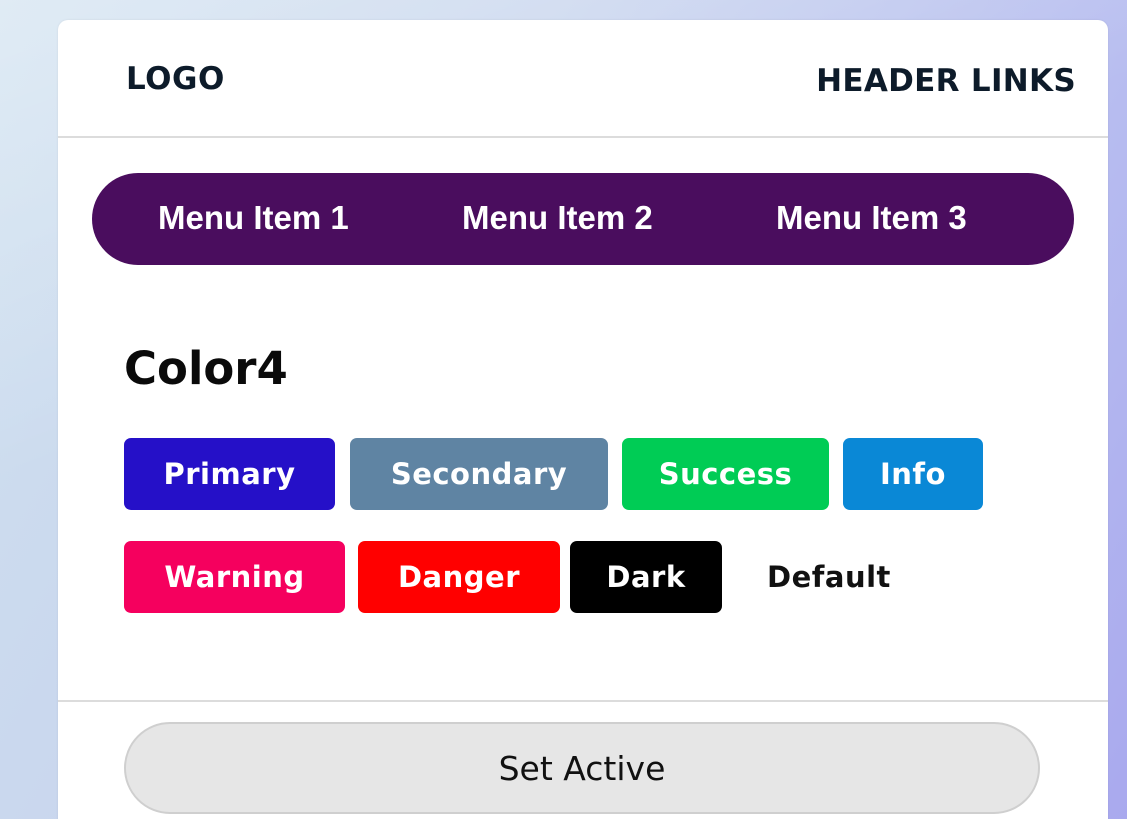 The height and width of the screenshot is (819, 1127). I want to click on badge-success: Success, so click(725, 474).